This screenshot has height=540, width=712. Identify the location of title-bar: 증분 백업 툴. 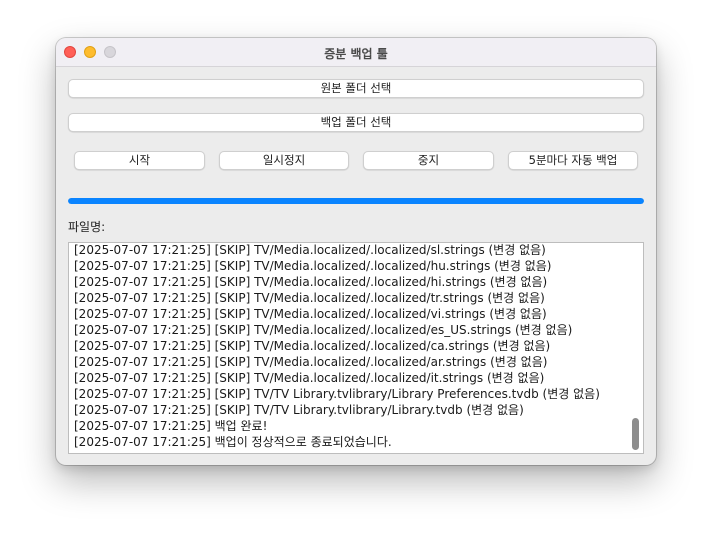
(356, 52).